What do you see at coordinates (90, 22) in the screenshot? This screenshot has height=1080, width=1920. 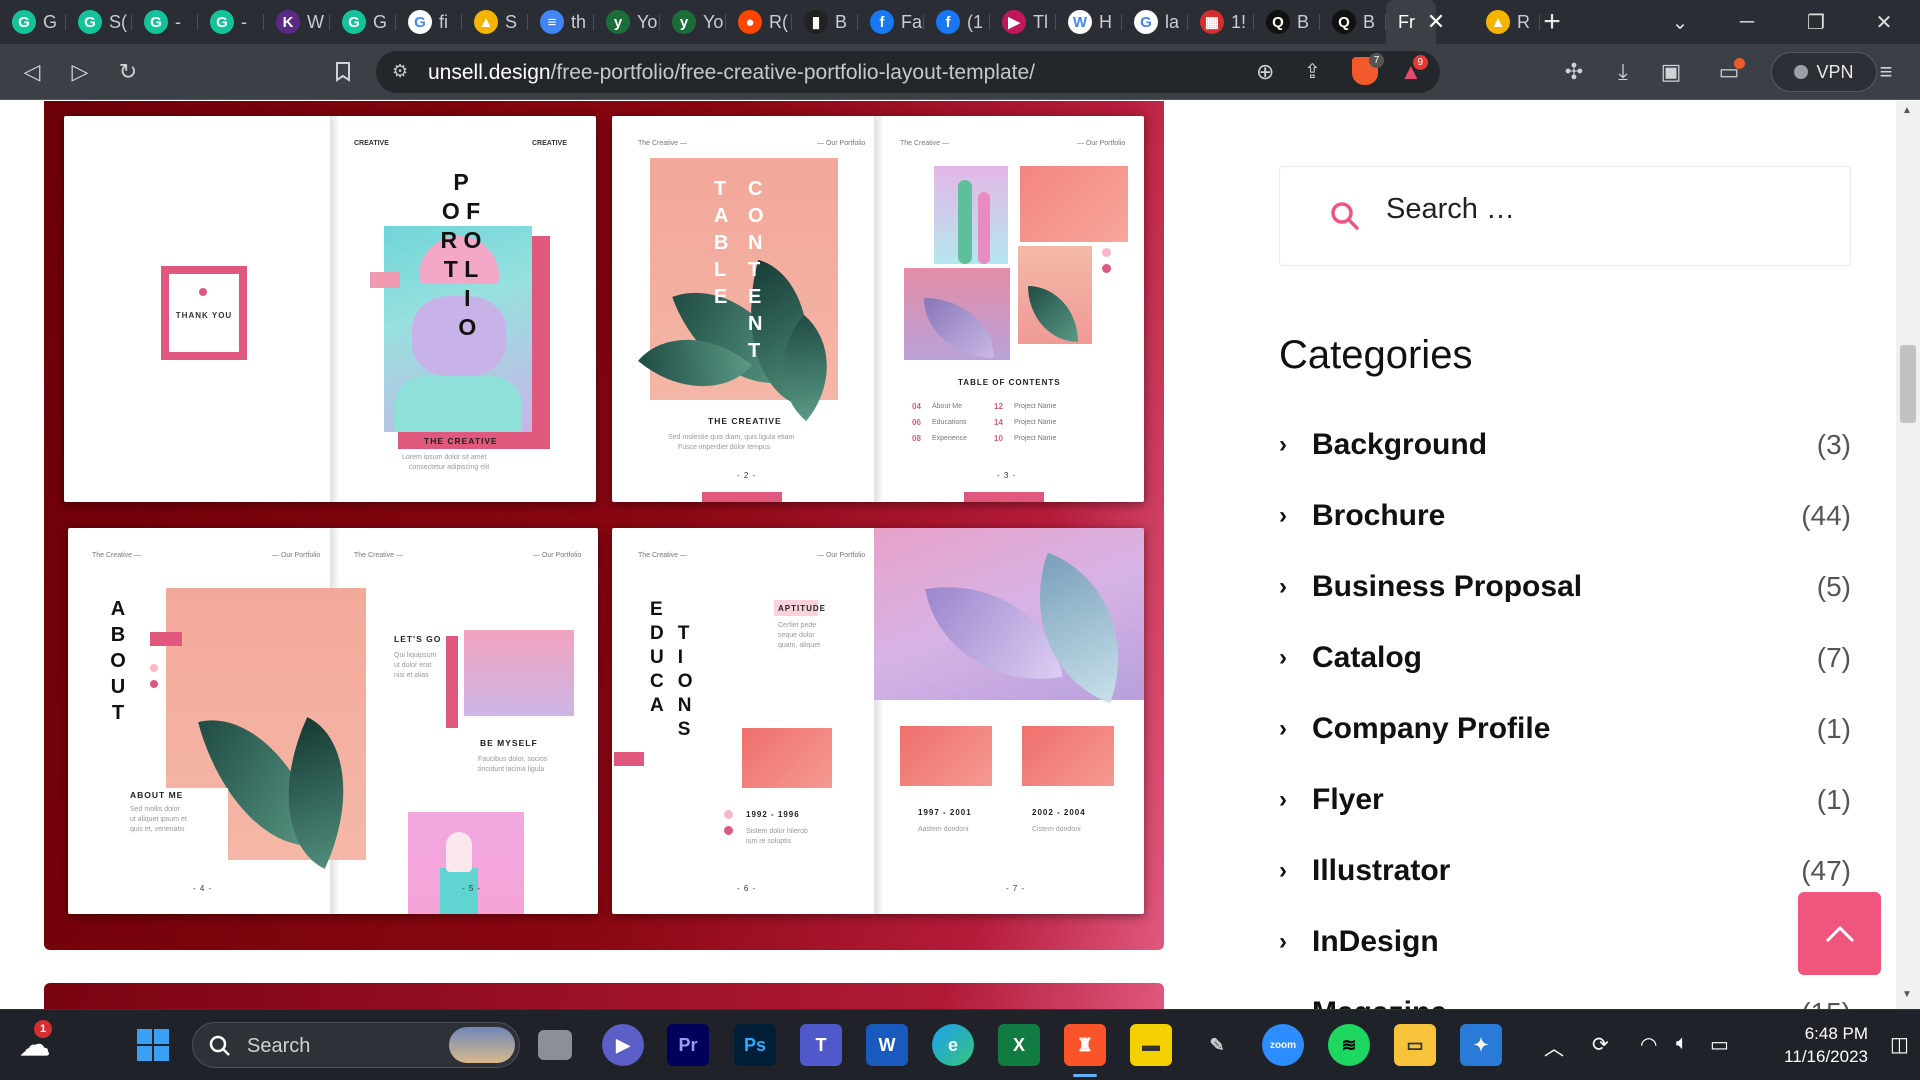 I see `grammarly-icon: G` at bounding box center [90, 22].